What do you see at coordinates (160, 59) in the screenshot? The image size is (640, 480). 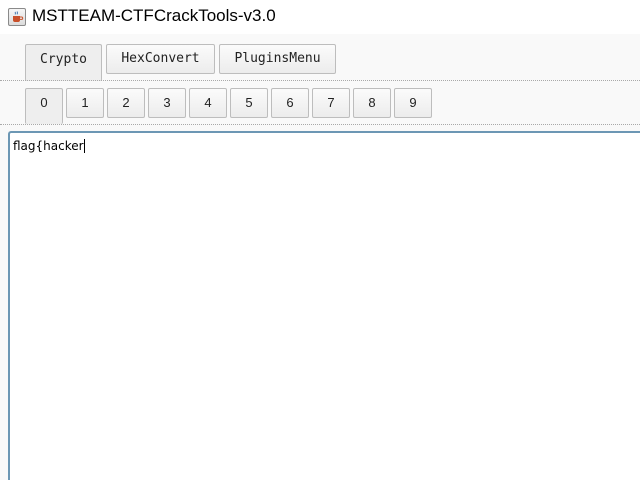 I see `tab-hexconvert: HexConvert` at bounding box center [160, 59].